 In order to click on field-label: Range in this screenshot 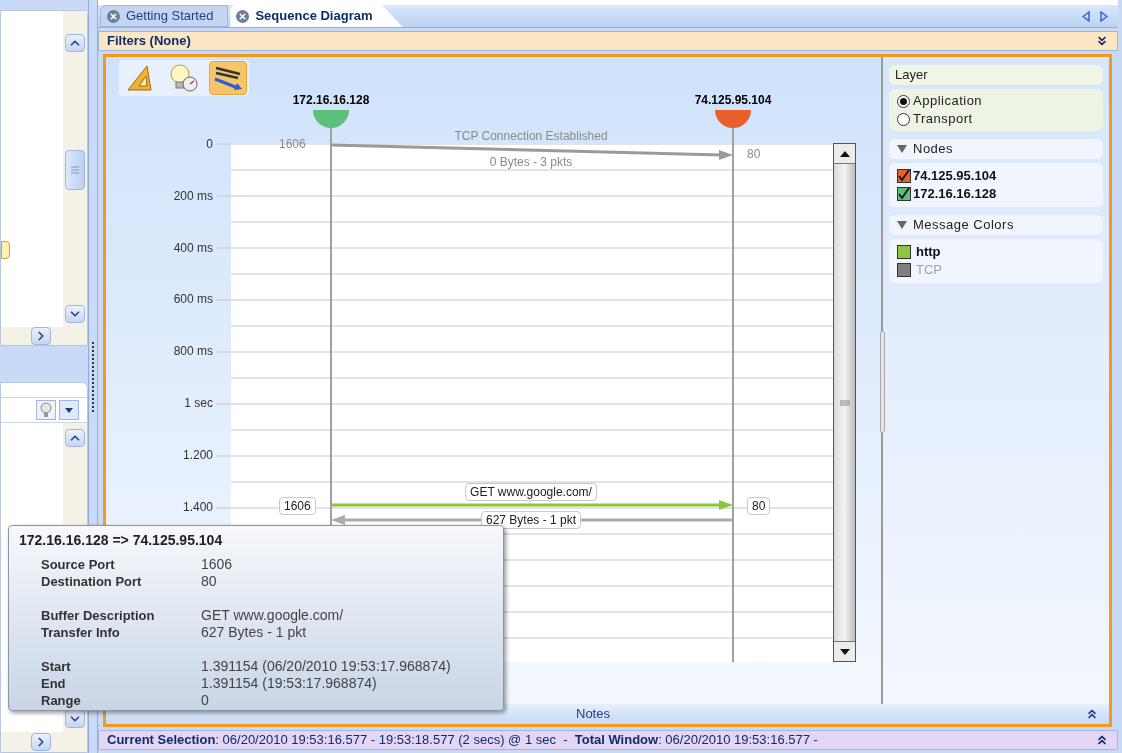, I will do `click(61, 700)`.